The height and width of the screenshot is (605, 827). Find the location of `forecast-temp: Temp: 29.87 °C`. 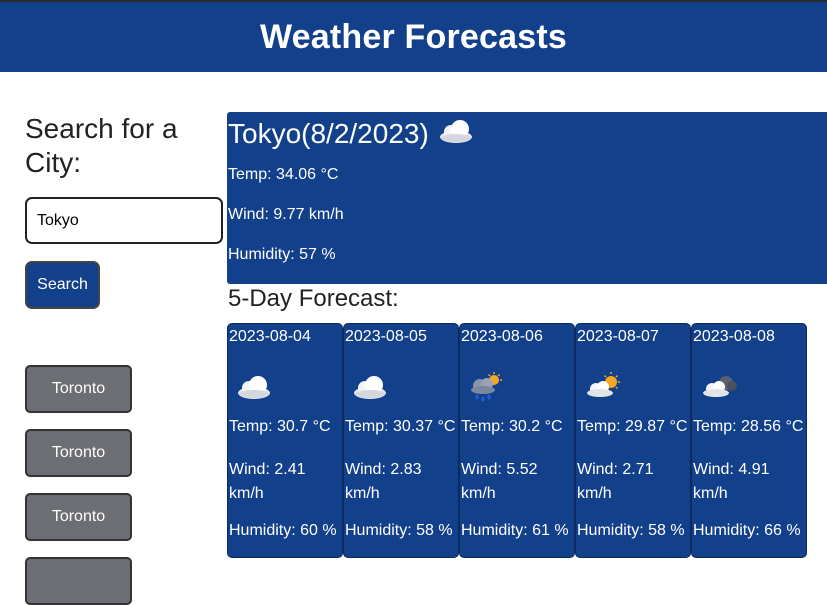

forecast-temp: Temp: 29.87 °C is located at coordinates (632, 426).